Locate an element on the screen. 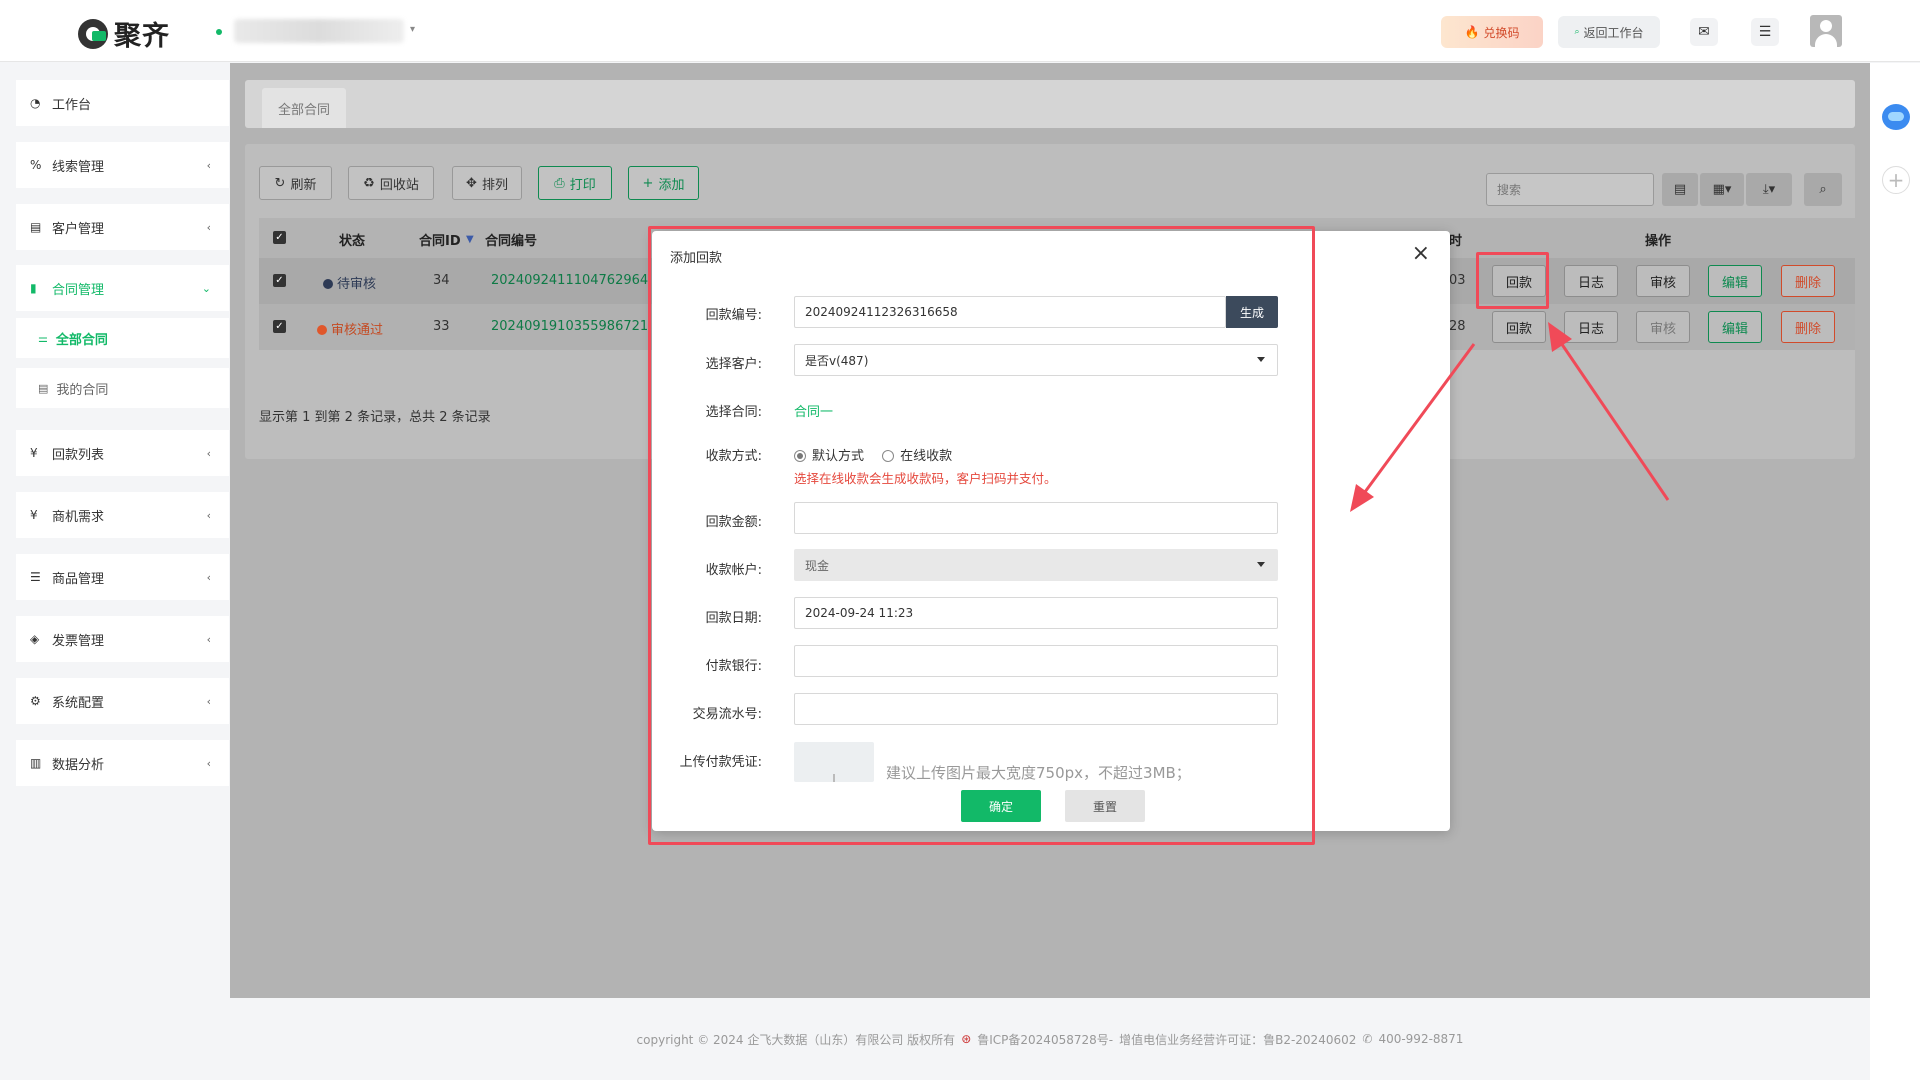 The width and height of the screenshot is (1920, 1080). arrow-to-modal is located at coordinates (1413, 427).